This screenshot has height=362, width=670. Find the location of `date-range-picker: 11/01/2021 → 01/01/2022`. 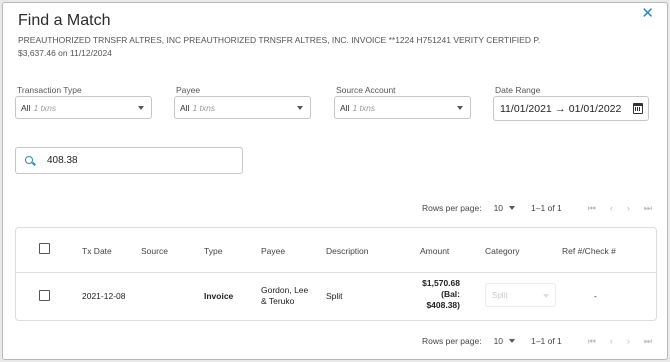

date-range-picker: 11/01/2021 → 01/01/2022 is located at coordinates (571, 108).